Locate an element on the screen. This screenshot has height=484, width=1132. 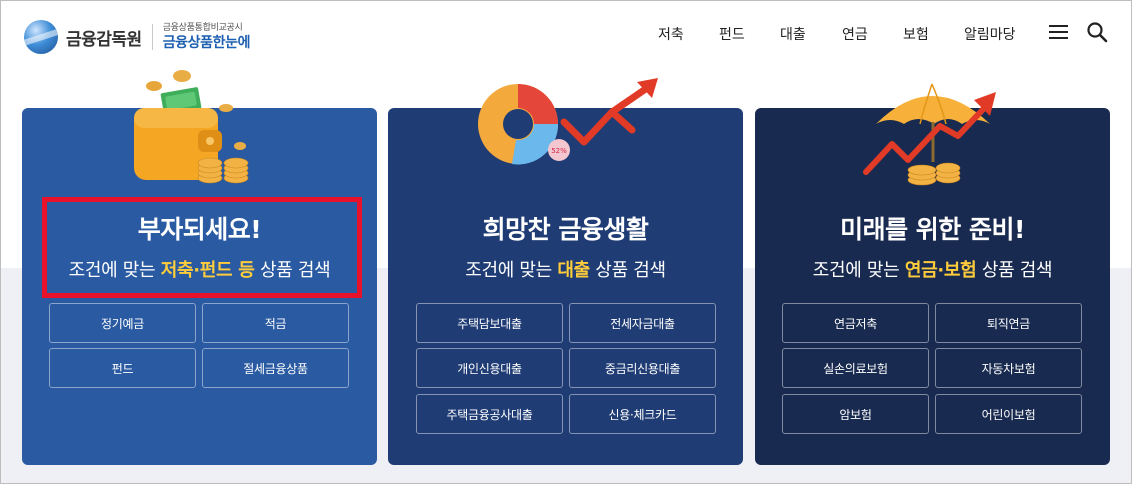
chart-badge-text: 52% is located at coordinates (559, 151).